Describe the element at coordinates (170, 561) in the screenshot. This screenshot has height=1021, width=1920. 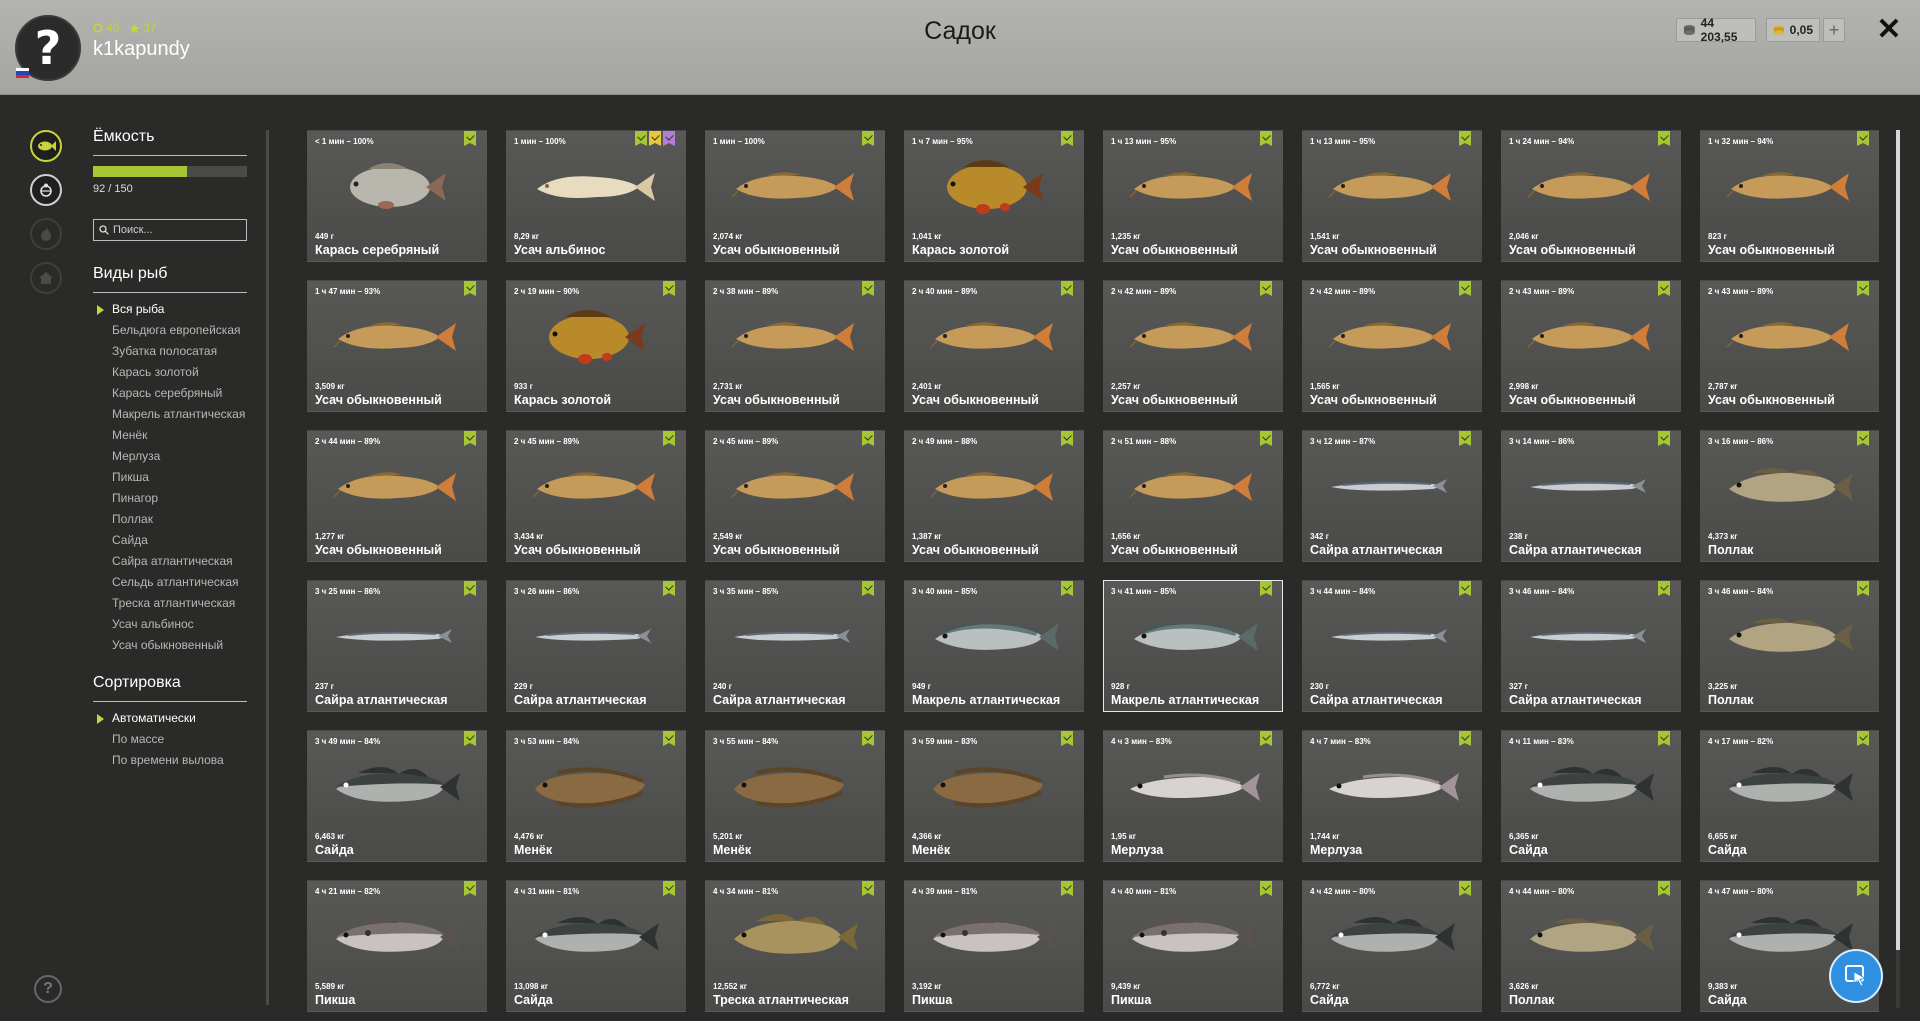
I see `fish-type-item-12: Сайра атлантическая` at that location.